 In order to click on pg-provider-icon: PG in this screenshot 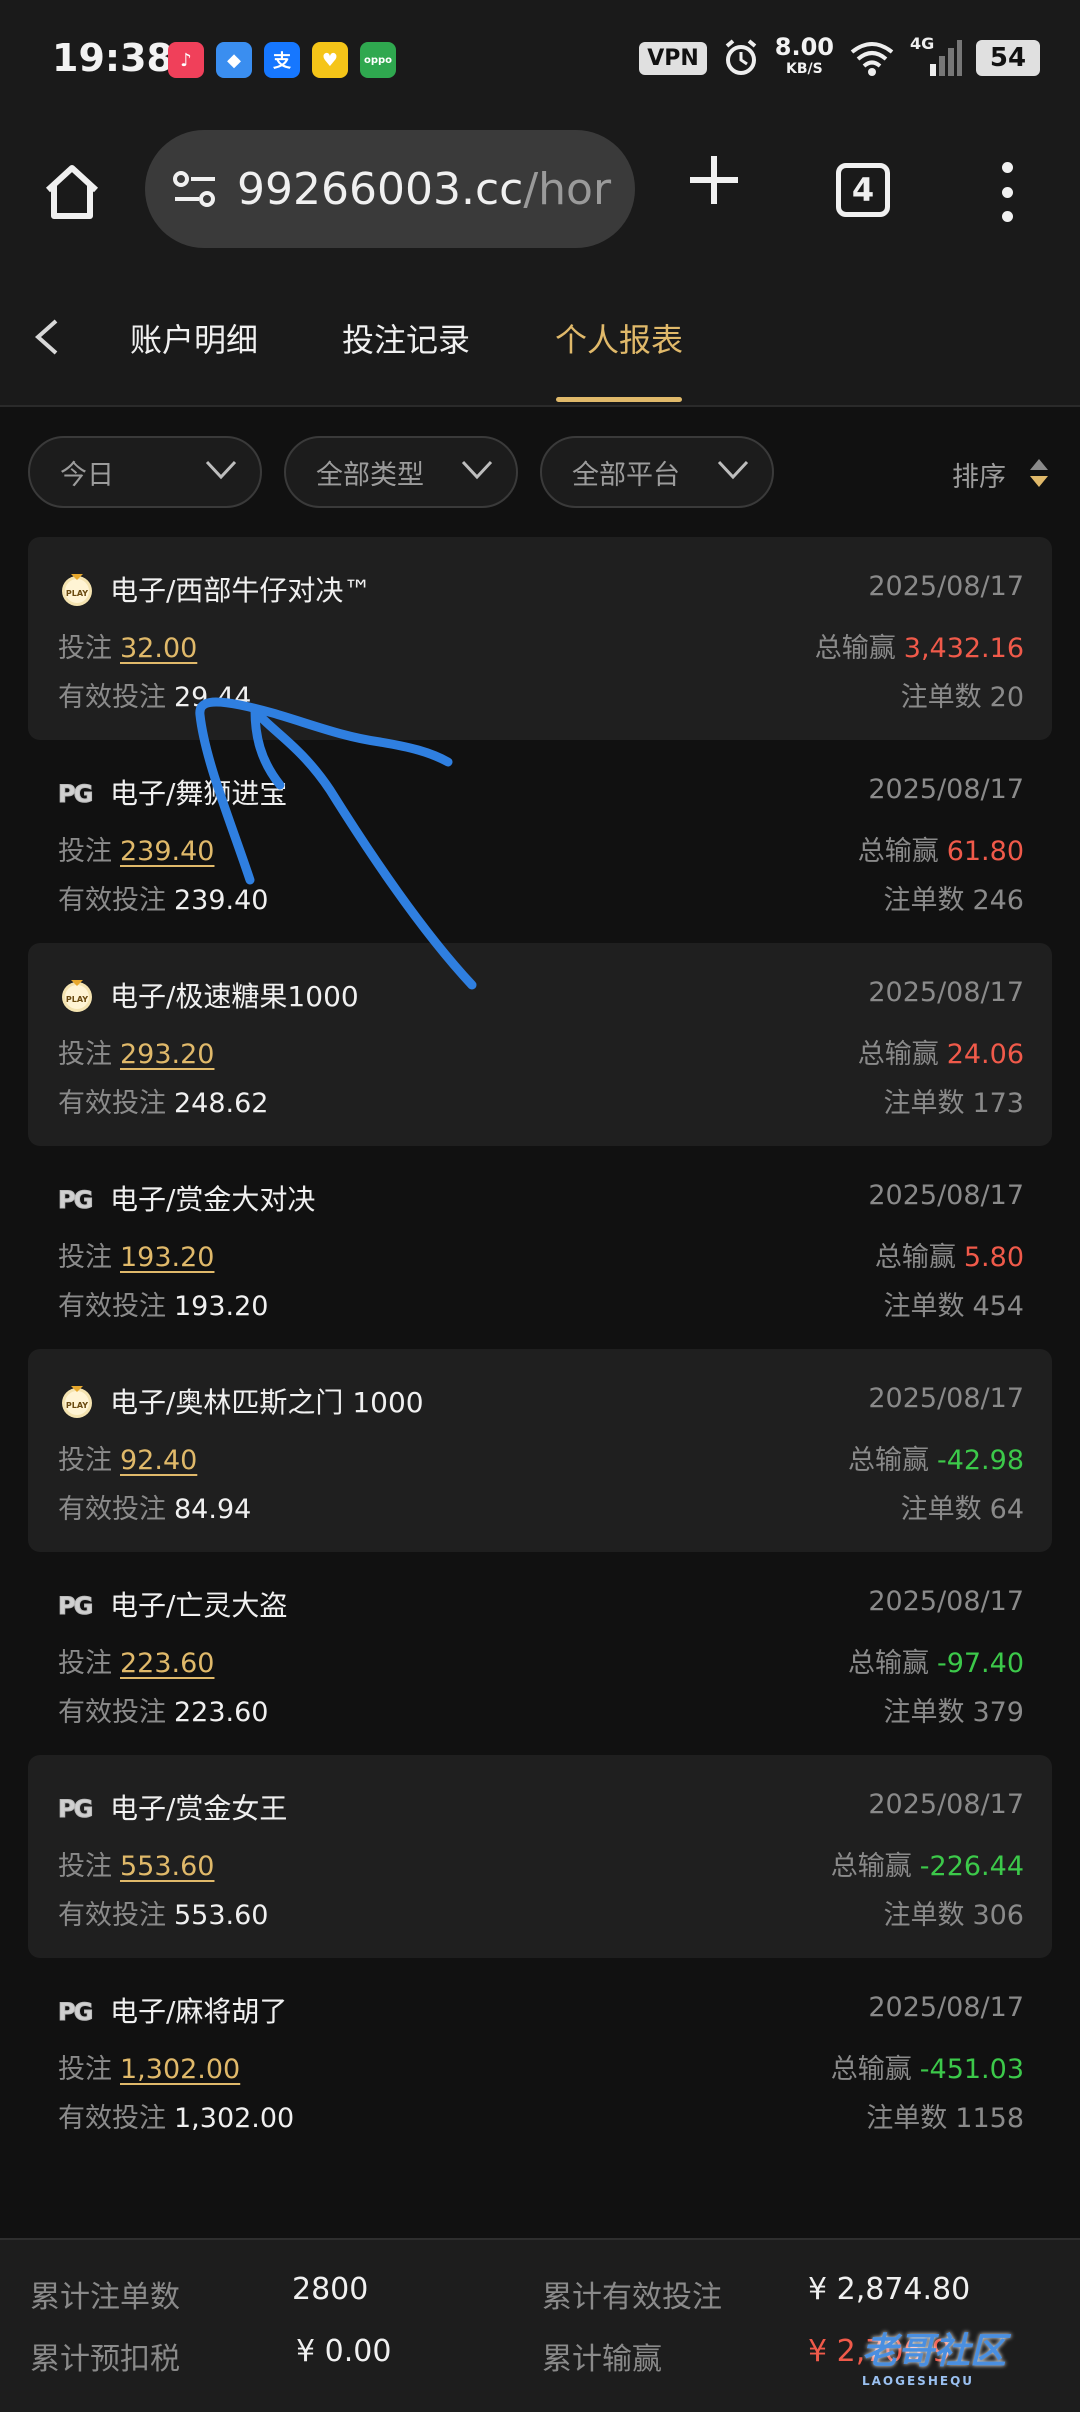, I will do `click(75, 1200)`.